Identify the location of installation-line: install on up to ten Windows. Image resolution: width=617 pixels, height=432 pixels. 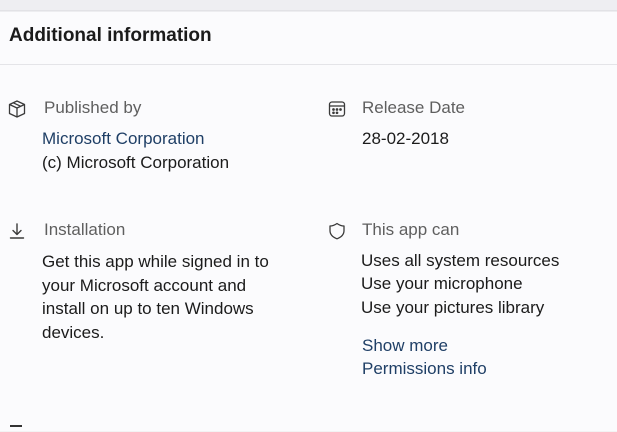
(148, 308).